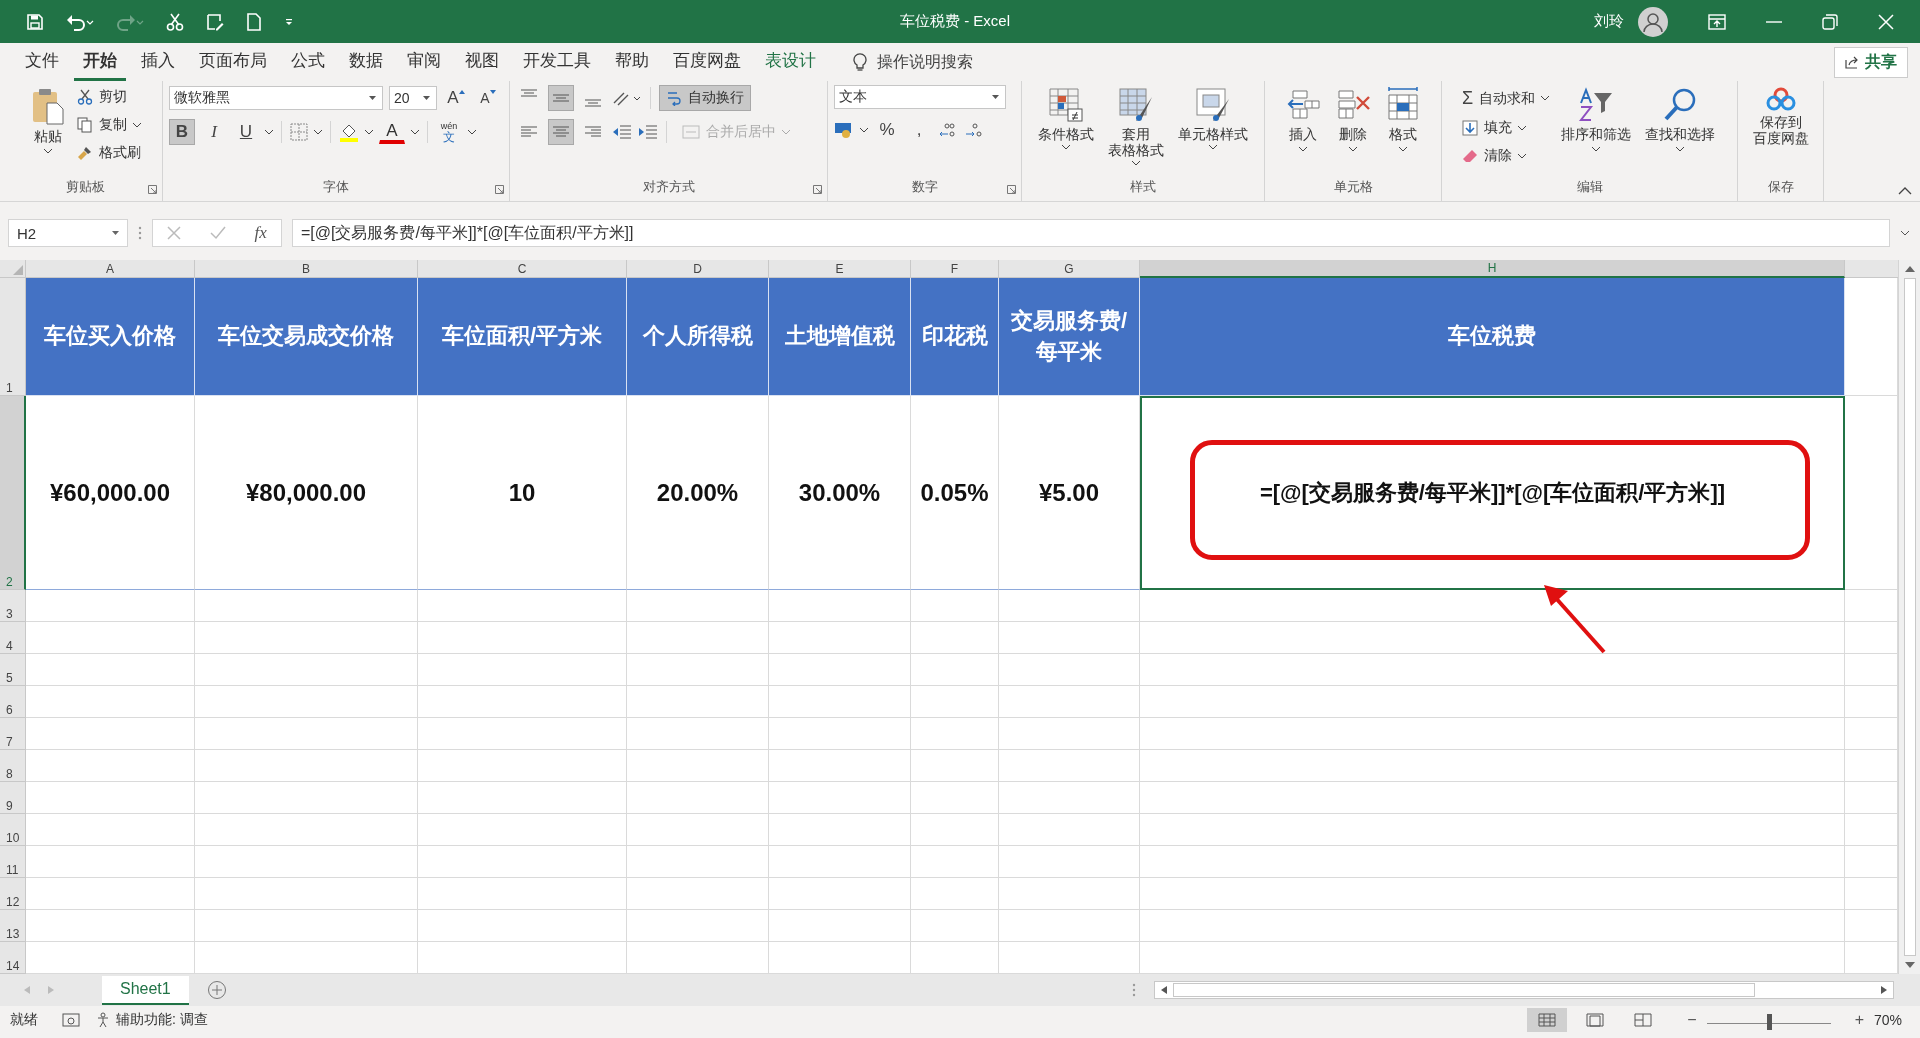 The height and width of the screenshot is (1038, 1920). I want to click on font-size-field: 20, so click(413, 98).